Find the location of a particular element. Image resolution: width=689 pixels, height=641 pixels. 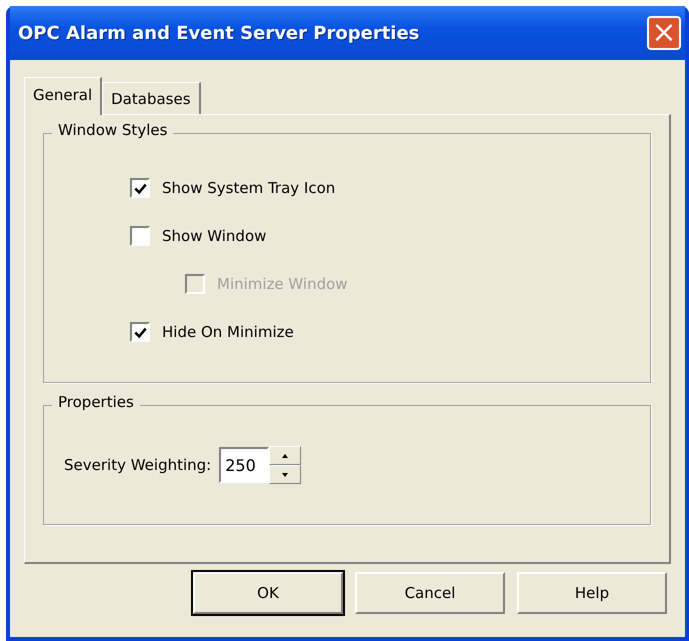

dialog-button: OK is located at coordinates (268, 593).